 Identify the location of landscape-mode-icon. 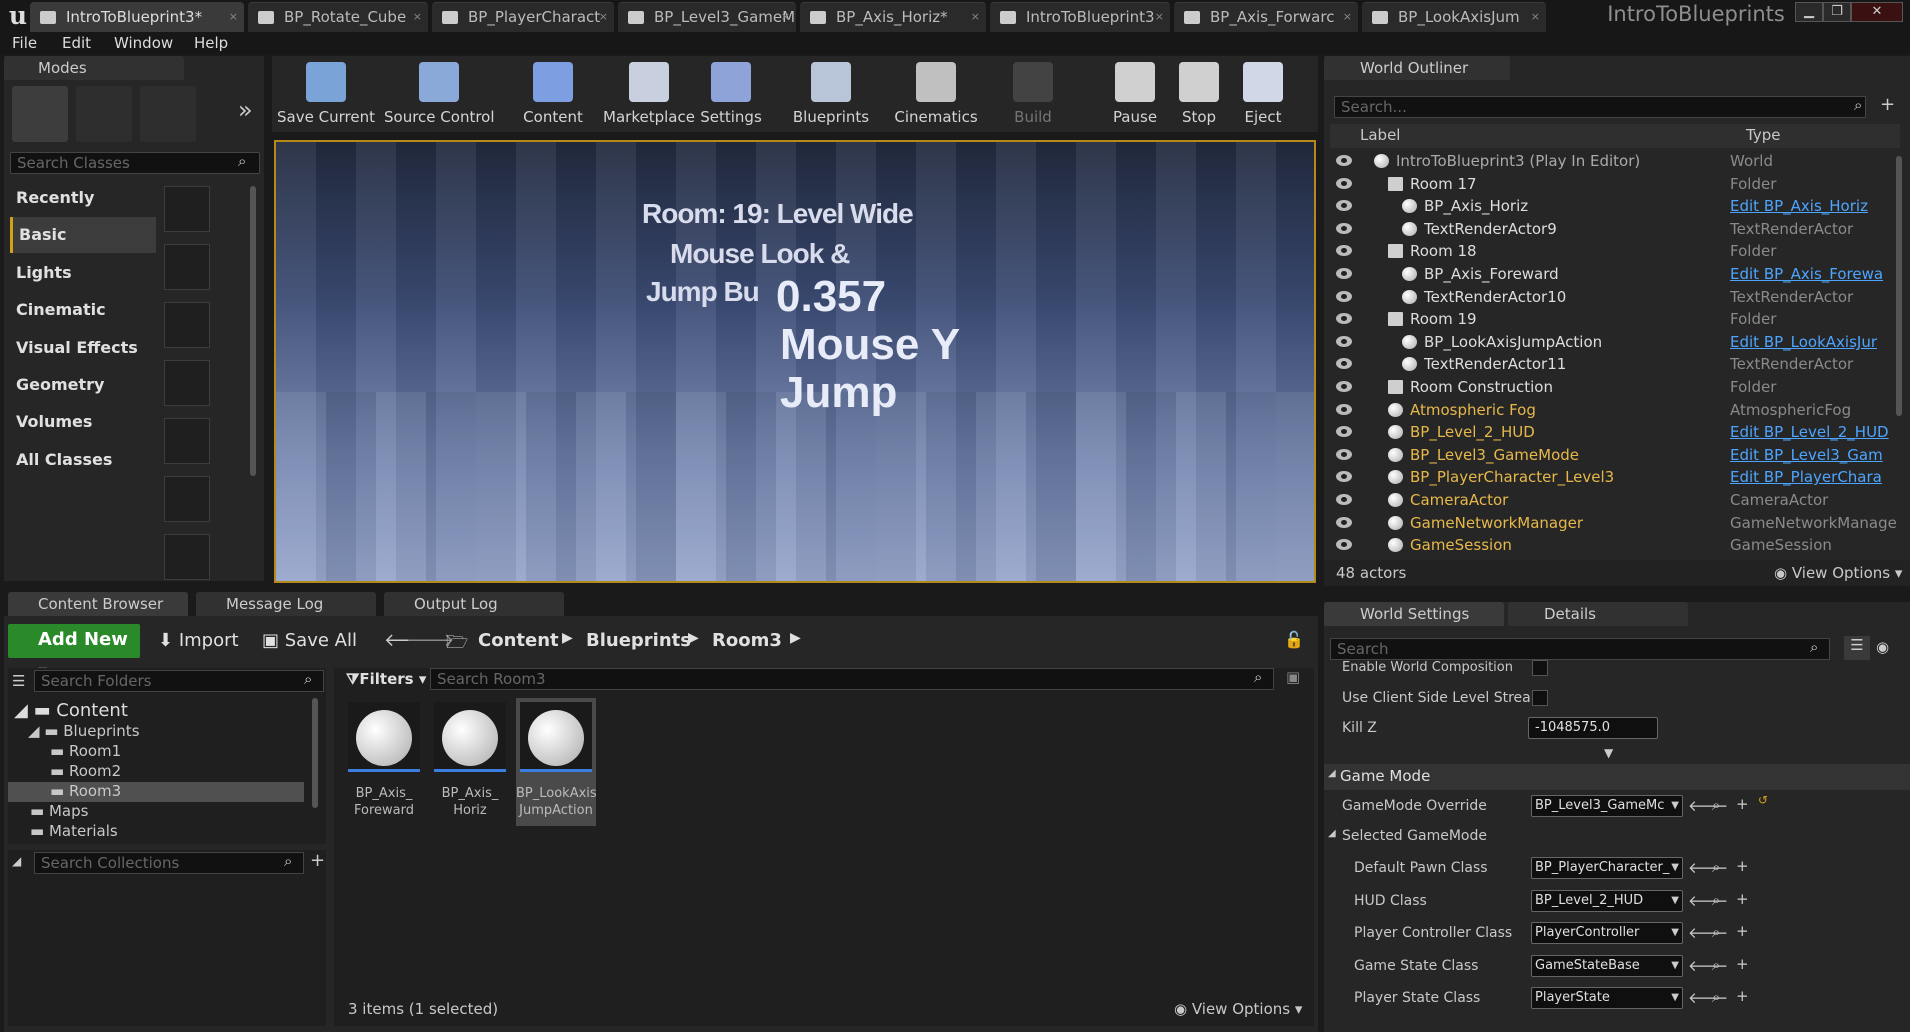
(168, 114).